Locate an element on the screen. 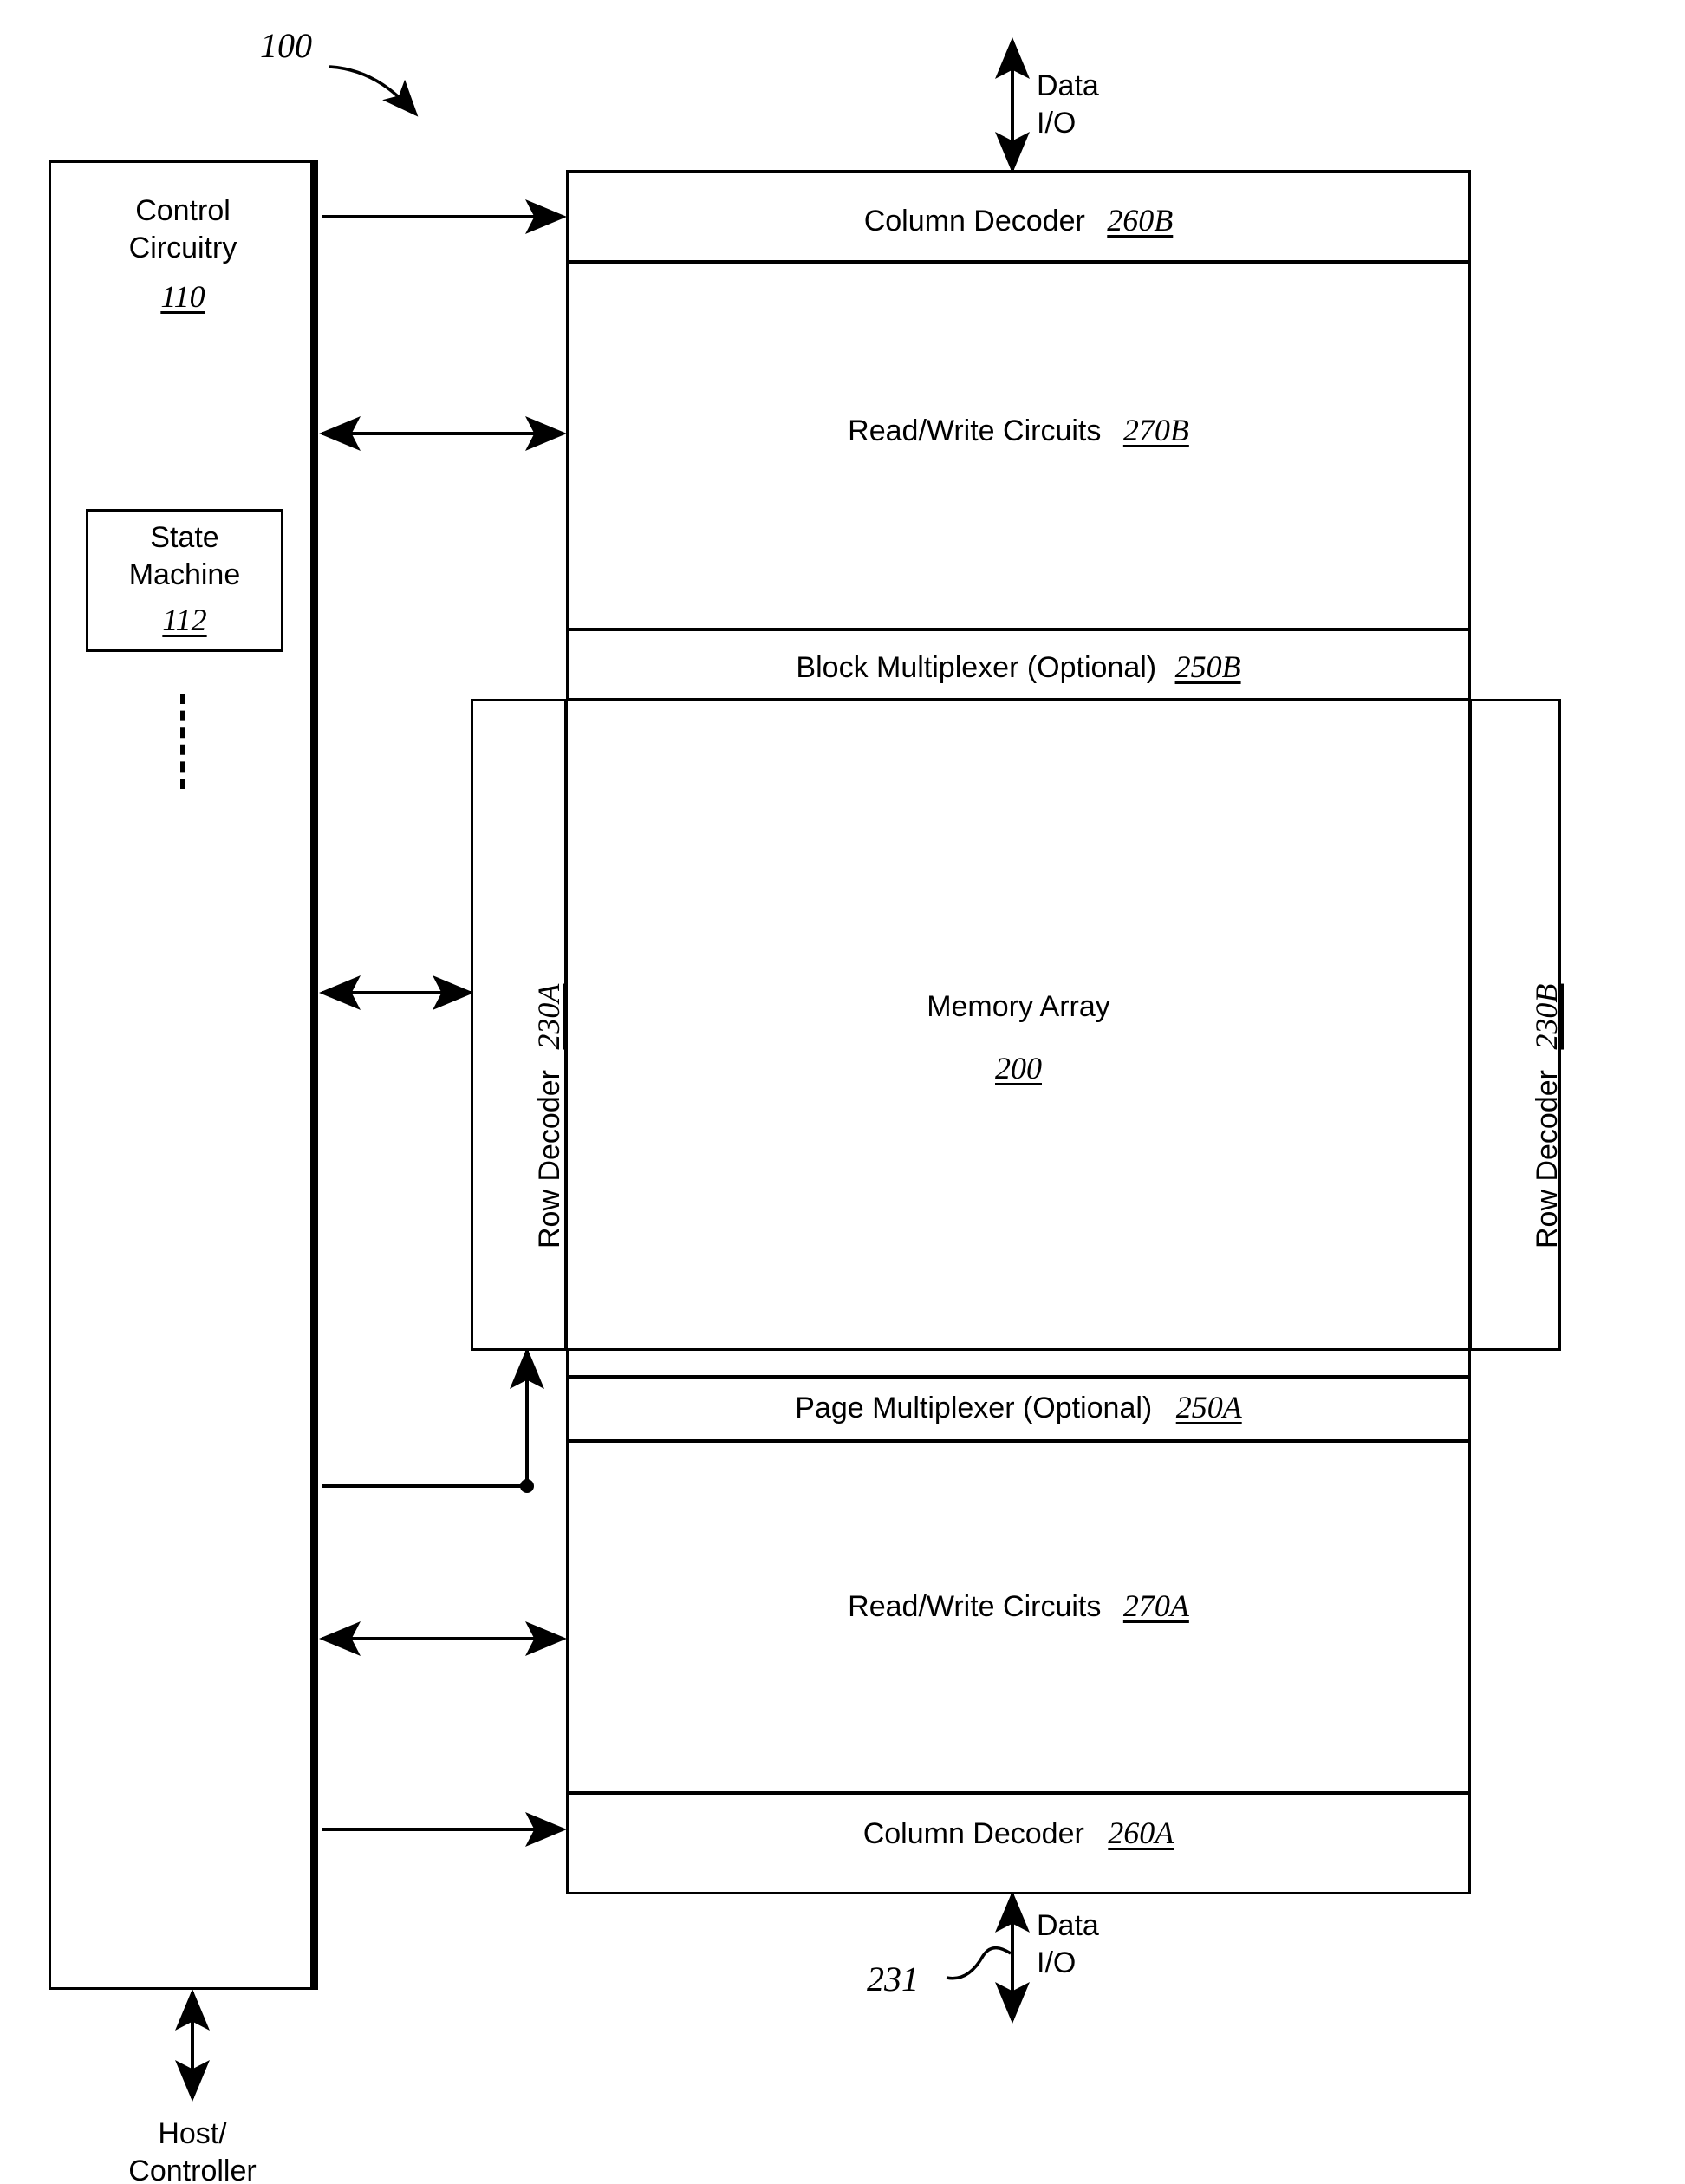  column-decoder-a-label-wrap: Column Decoder 260A is located at coordinates (1018, 1833).